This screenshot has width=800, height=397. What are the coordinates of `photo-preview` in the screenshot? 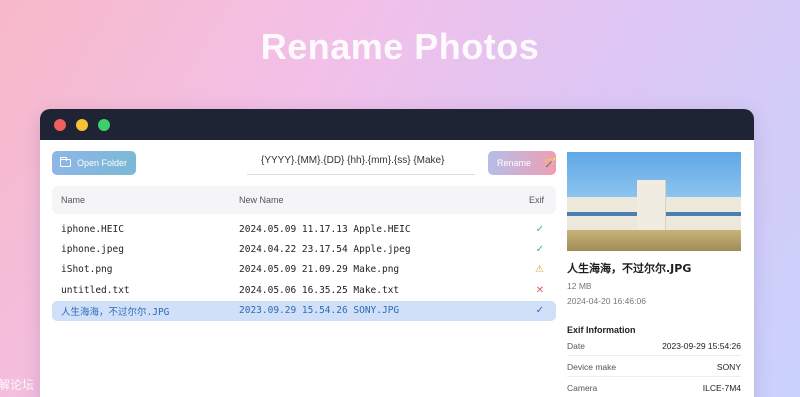 It's located at (654, 201).